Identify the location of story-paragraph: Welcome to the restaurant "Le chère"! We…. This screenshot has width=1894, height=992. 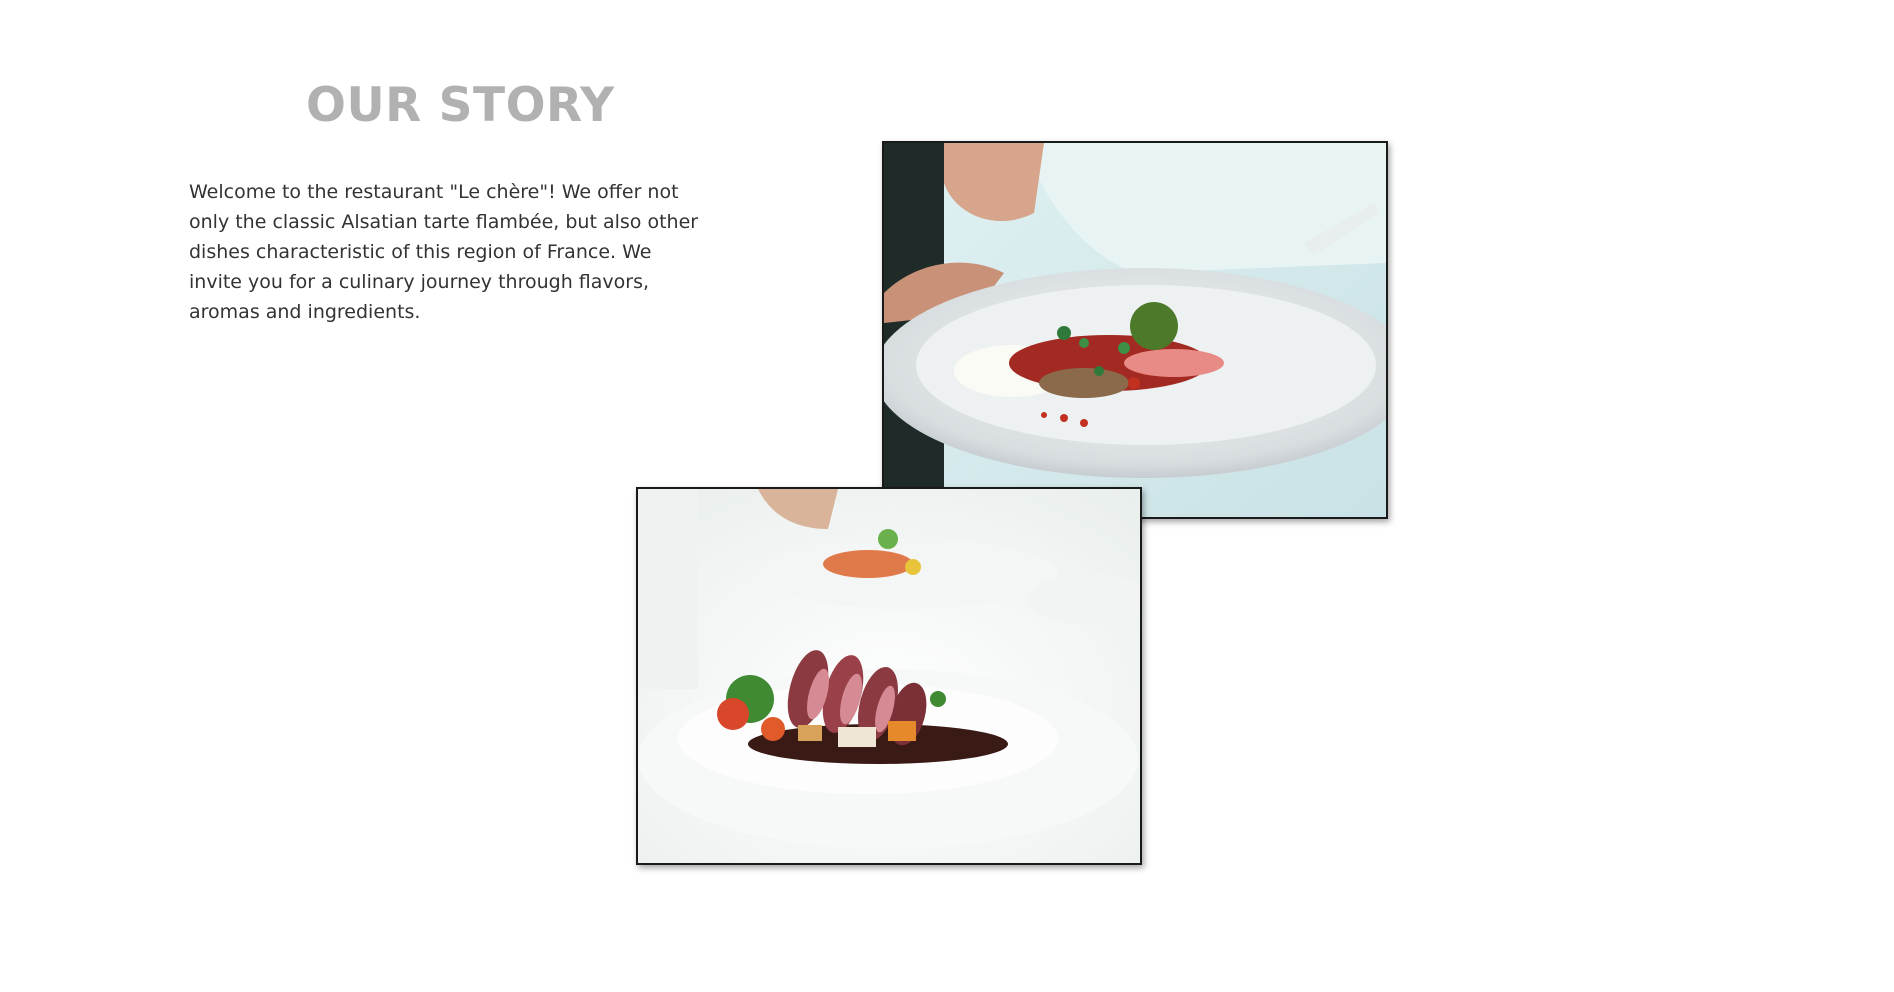
(444, 252).